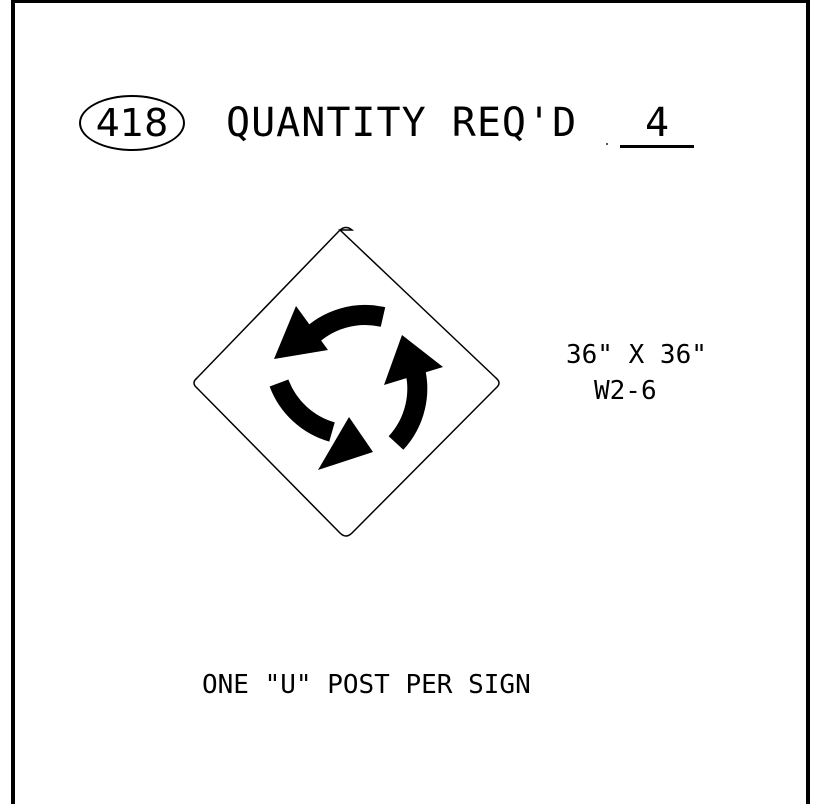  I want to click on quantity-value: 4, so click(657, 123).